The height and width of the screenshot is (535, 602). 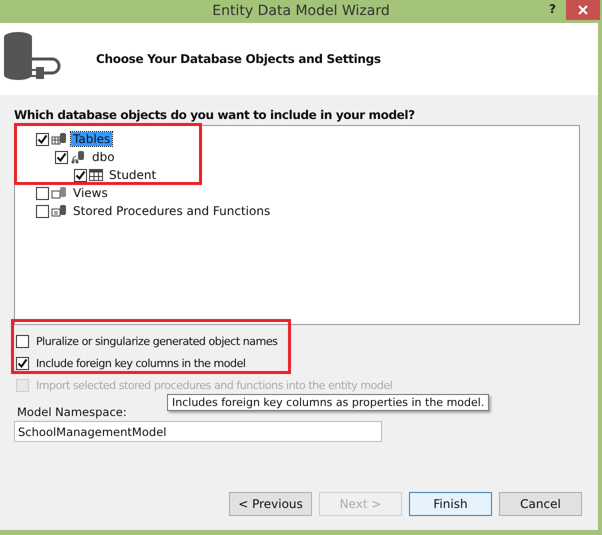 What do you see at coordinates (540, 504) in the screenshot?
I see `wizard-button: Cancel` at bounding box center [540, 504].